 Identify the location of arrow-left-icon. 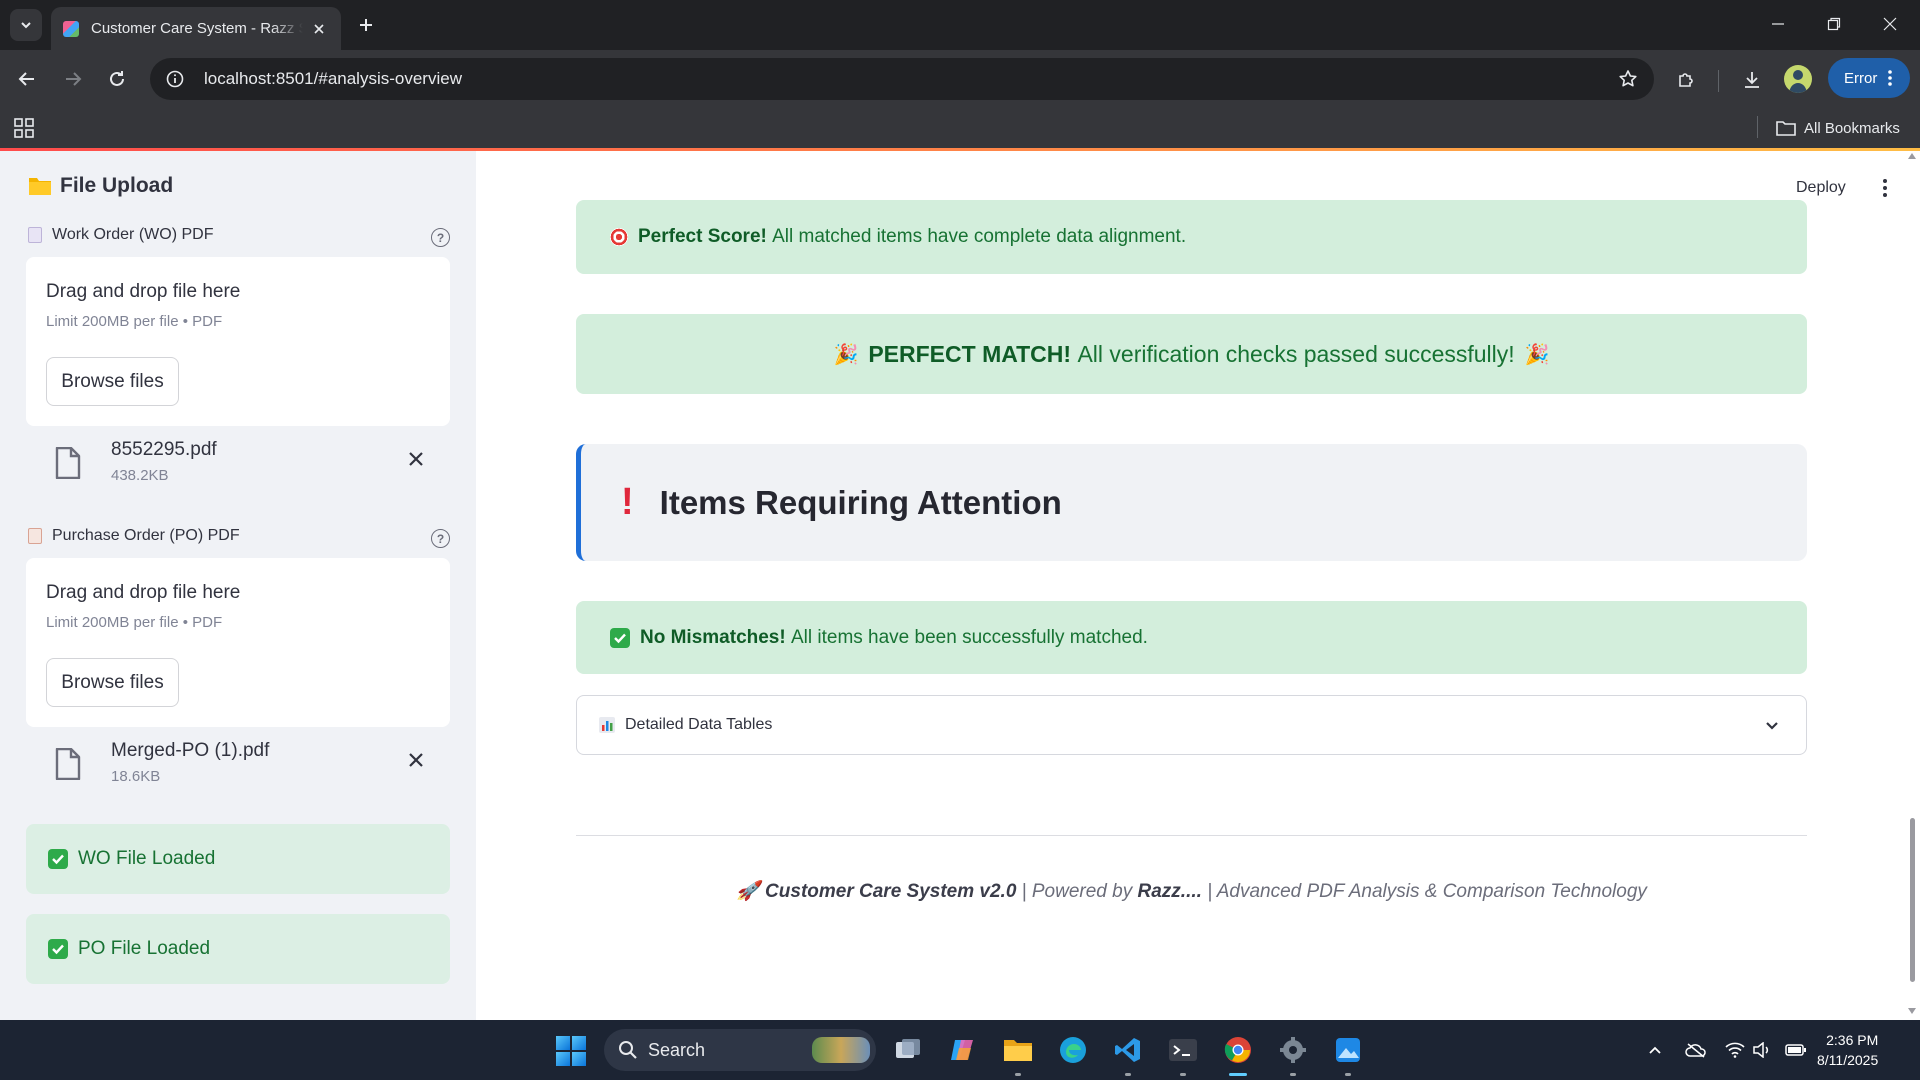
(26, 79).